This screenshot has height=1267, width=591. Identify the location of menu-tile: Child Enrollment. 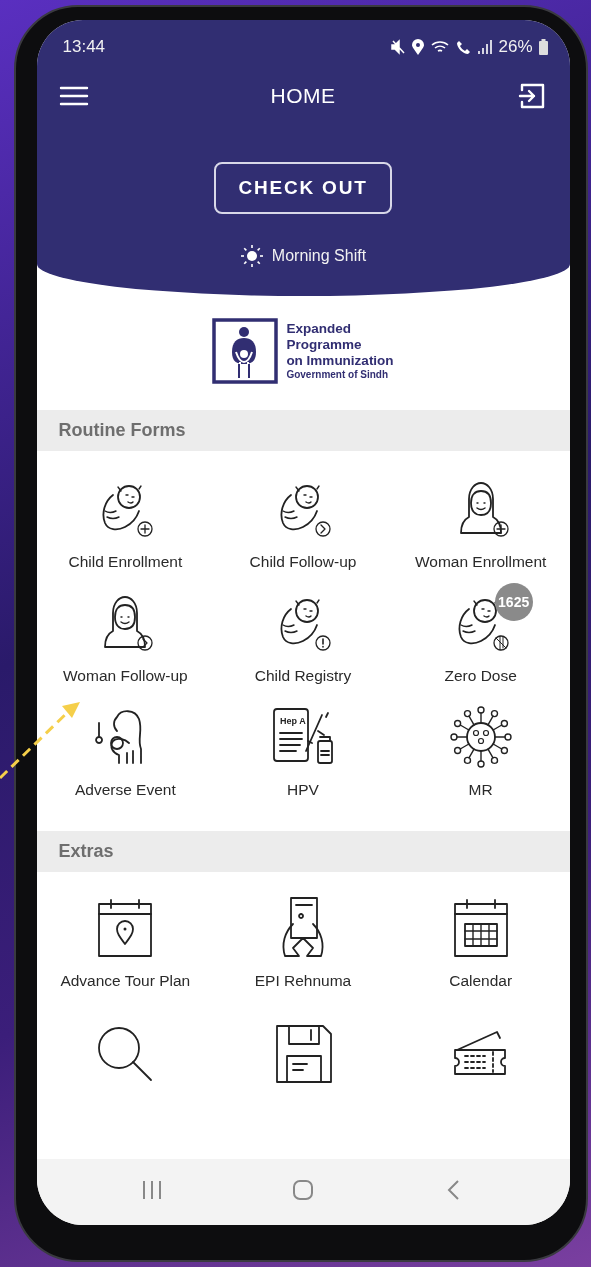
(125, 519).